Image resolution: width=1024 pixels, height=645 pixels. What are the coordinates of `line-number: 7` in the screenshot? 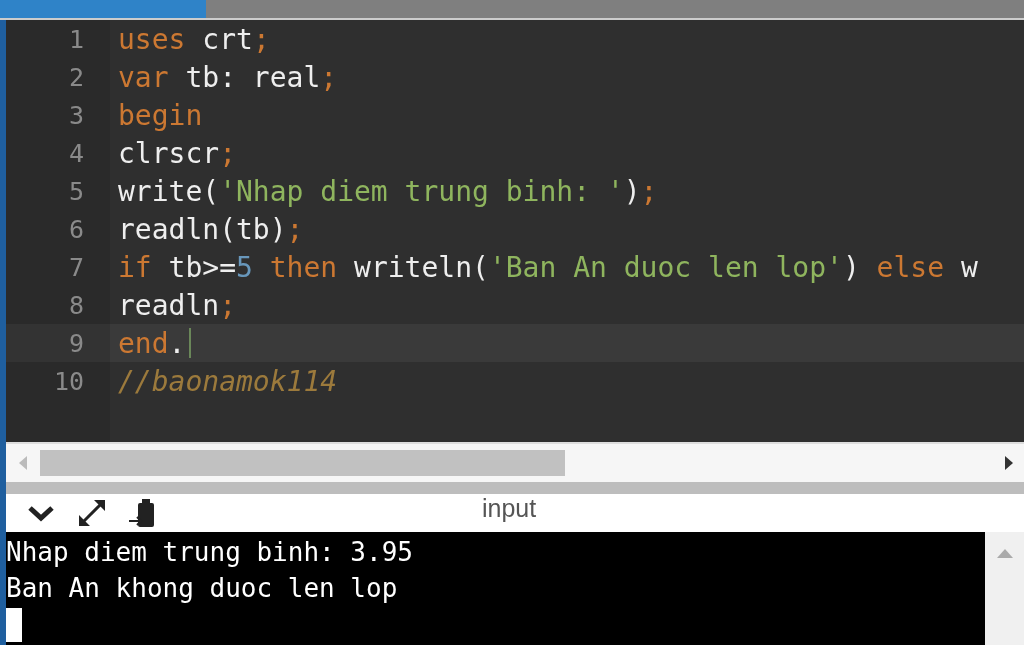 It's located at (76, 267).